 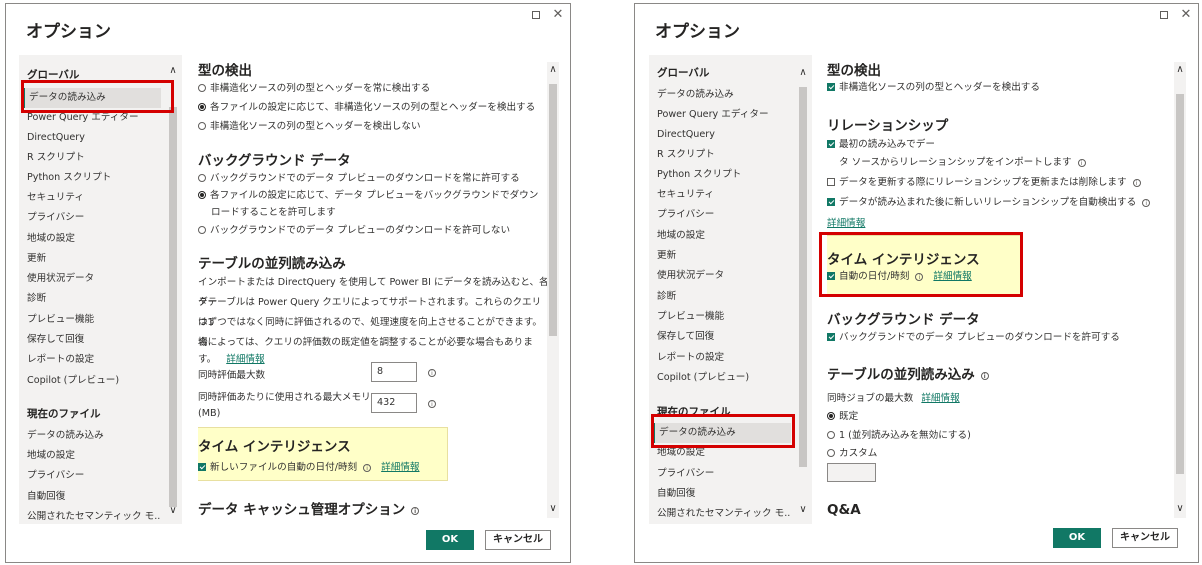 What do you see at coordinates (92, 436) in the screenshot?
I see `nav-item-file-data-load: データの読み込み` at bounding box center [92, 436].